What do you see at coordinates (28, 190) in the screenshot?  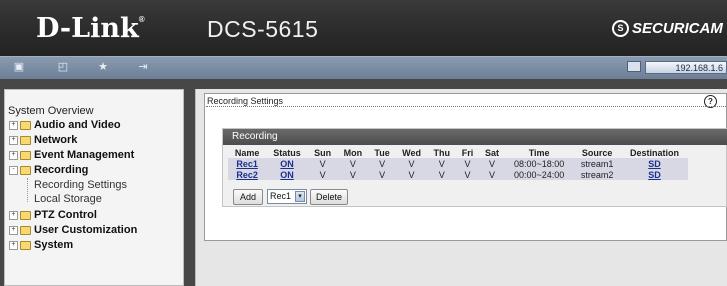 I see `tree-connector` at bounding box center [28, 190].